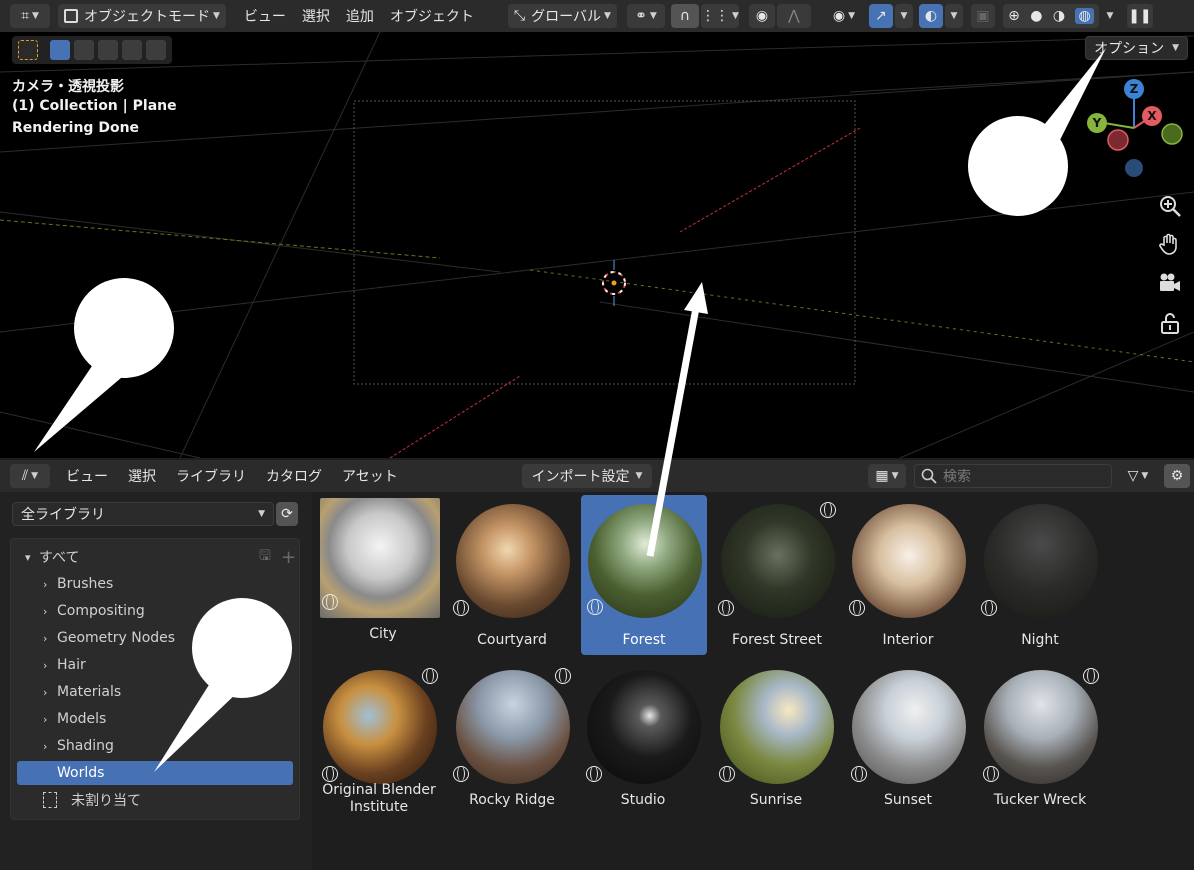  Describe the element at coordinates (370, 476) in the screenshot. I see `ab-menu-asset: アセット` at that location.